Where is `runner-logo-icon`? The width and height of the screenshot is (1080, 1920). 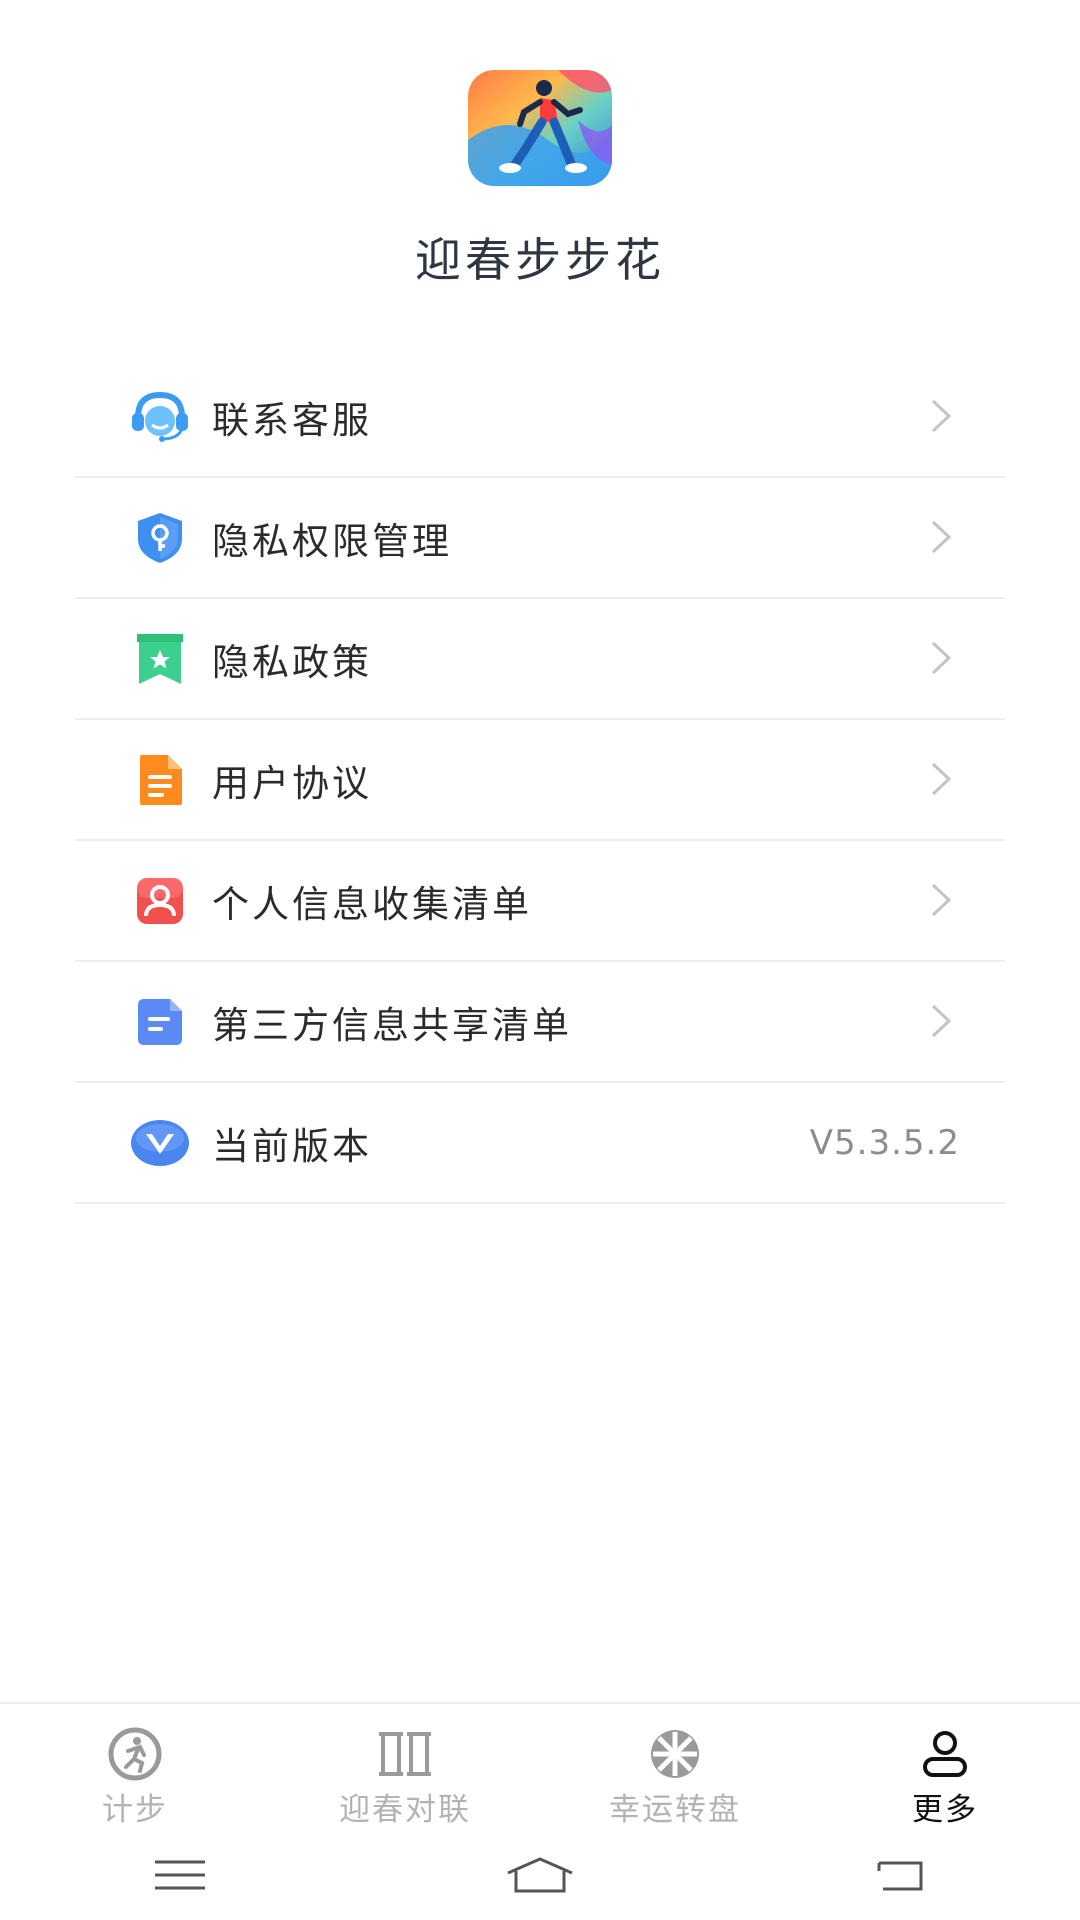 runner-logo-icon is located at coordinates (540, 128).